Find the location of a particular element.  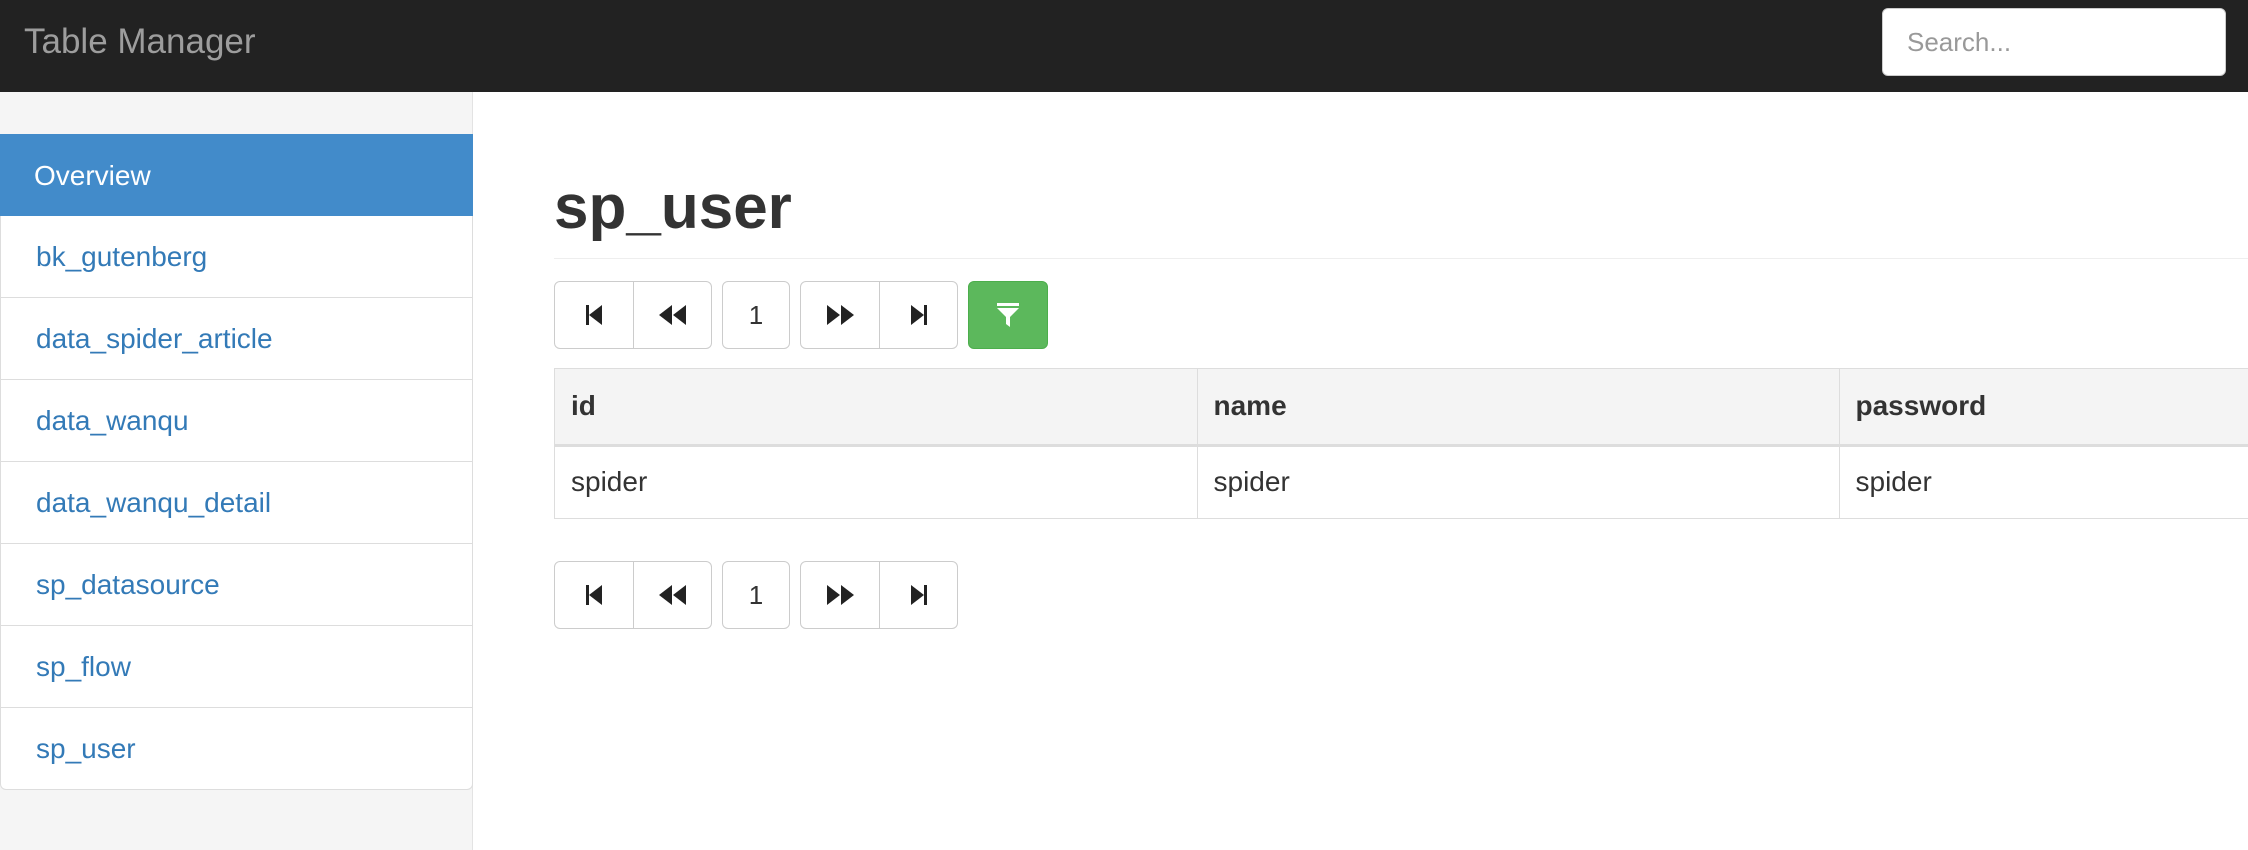

search-input is located at coordinates (2054, 42).